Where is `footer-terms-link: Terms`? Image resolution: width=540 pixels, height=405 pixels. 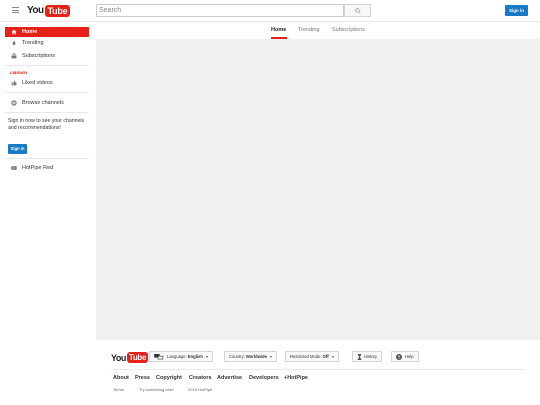
footer-terms-link: Terms is located at coordinates (118, 389).